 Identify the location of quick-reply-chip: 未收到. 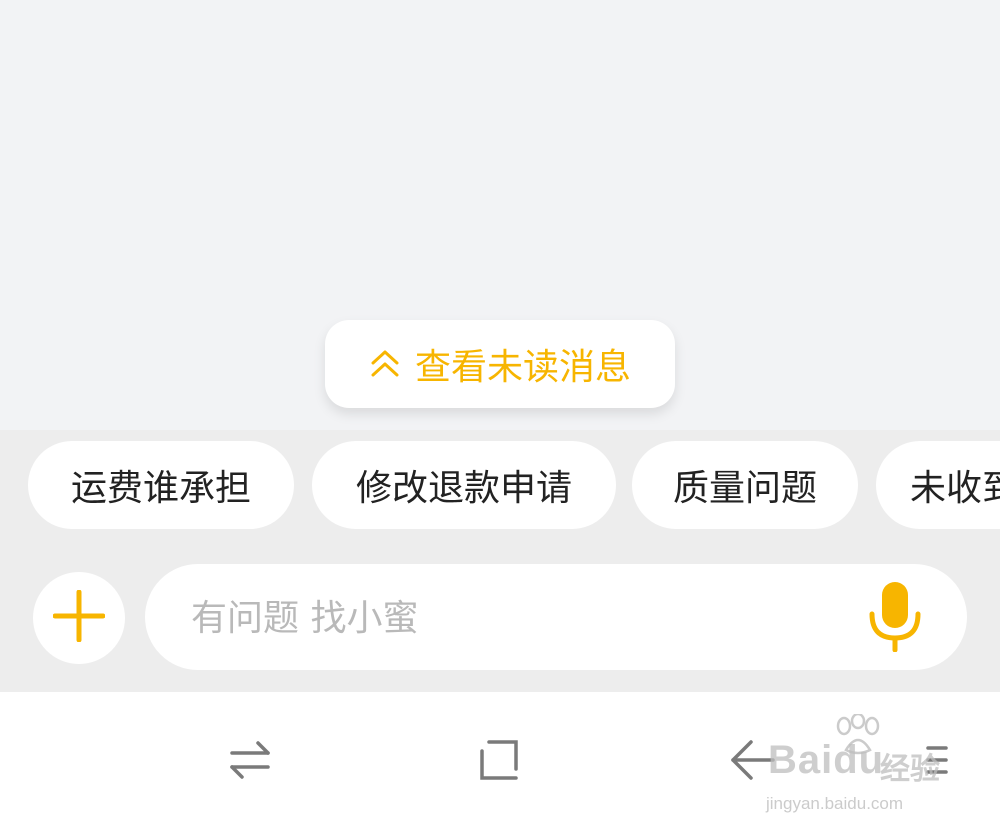
(938, 485).